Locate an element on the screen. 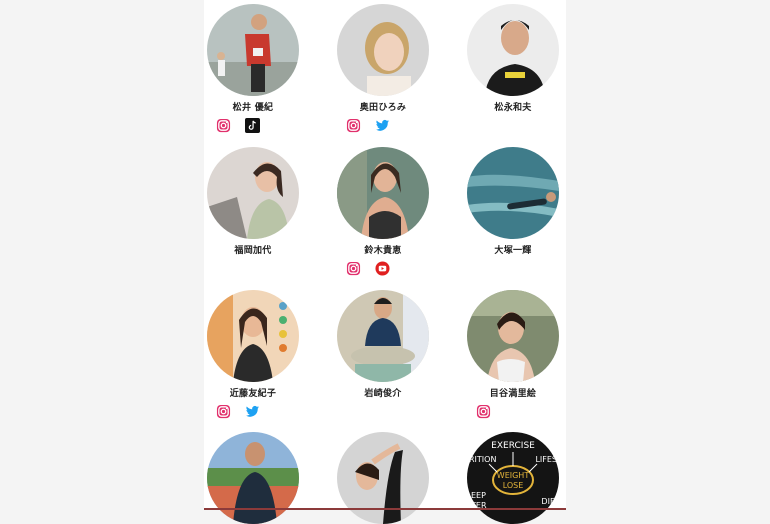 The image size is (770, 524). member-name: 鈴木貴恵 is located at coordinates (383, 251).